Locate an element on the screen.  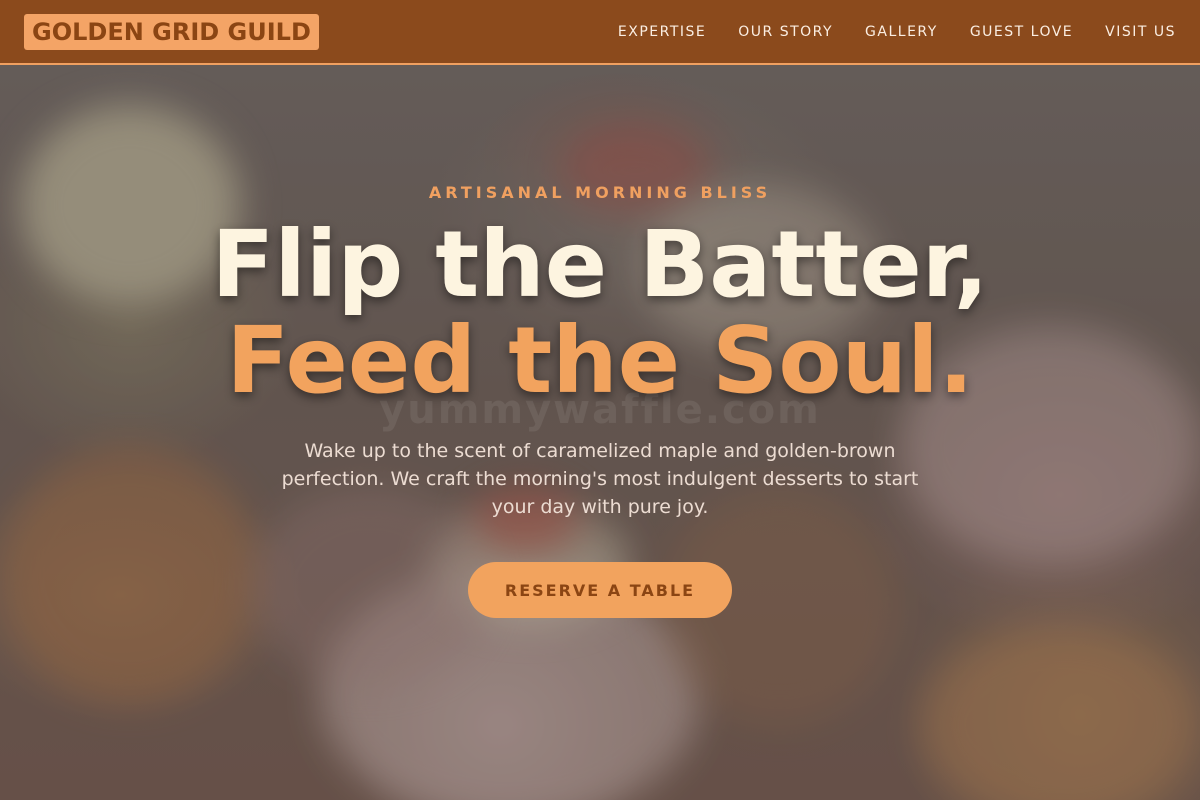
nav-link-gallery: GALLERY is located at coordinates (901, 32).